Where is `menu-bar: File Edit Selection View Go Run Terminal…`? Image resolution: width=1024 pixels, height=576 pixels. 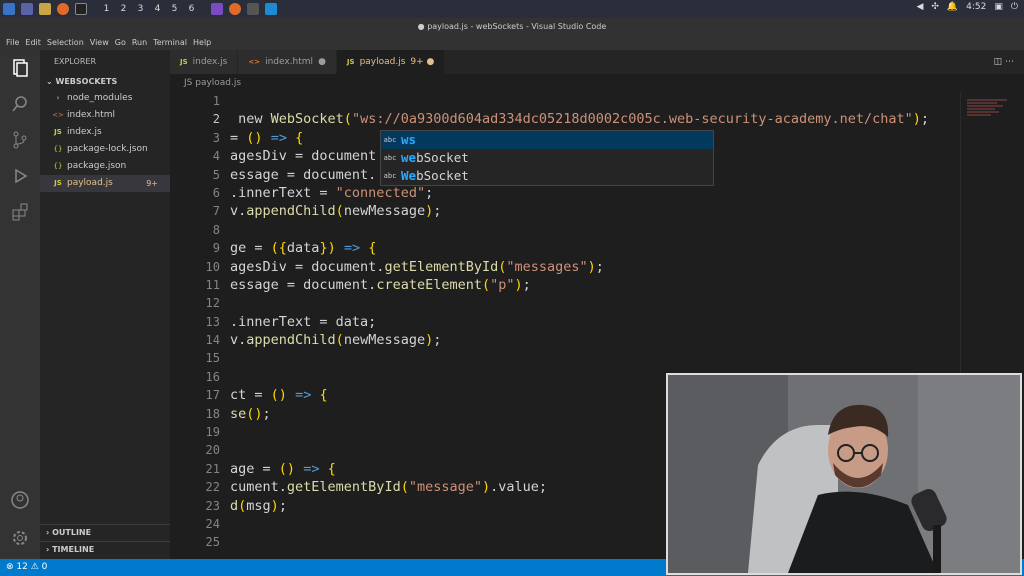 menu-bar: File Edit Selection View Go Run Terminal… is located at coordinates (512, 43).